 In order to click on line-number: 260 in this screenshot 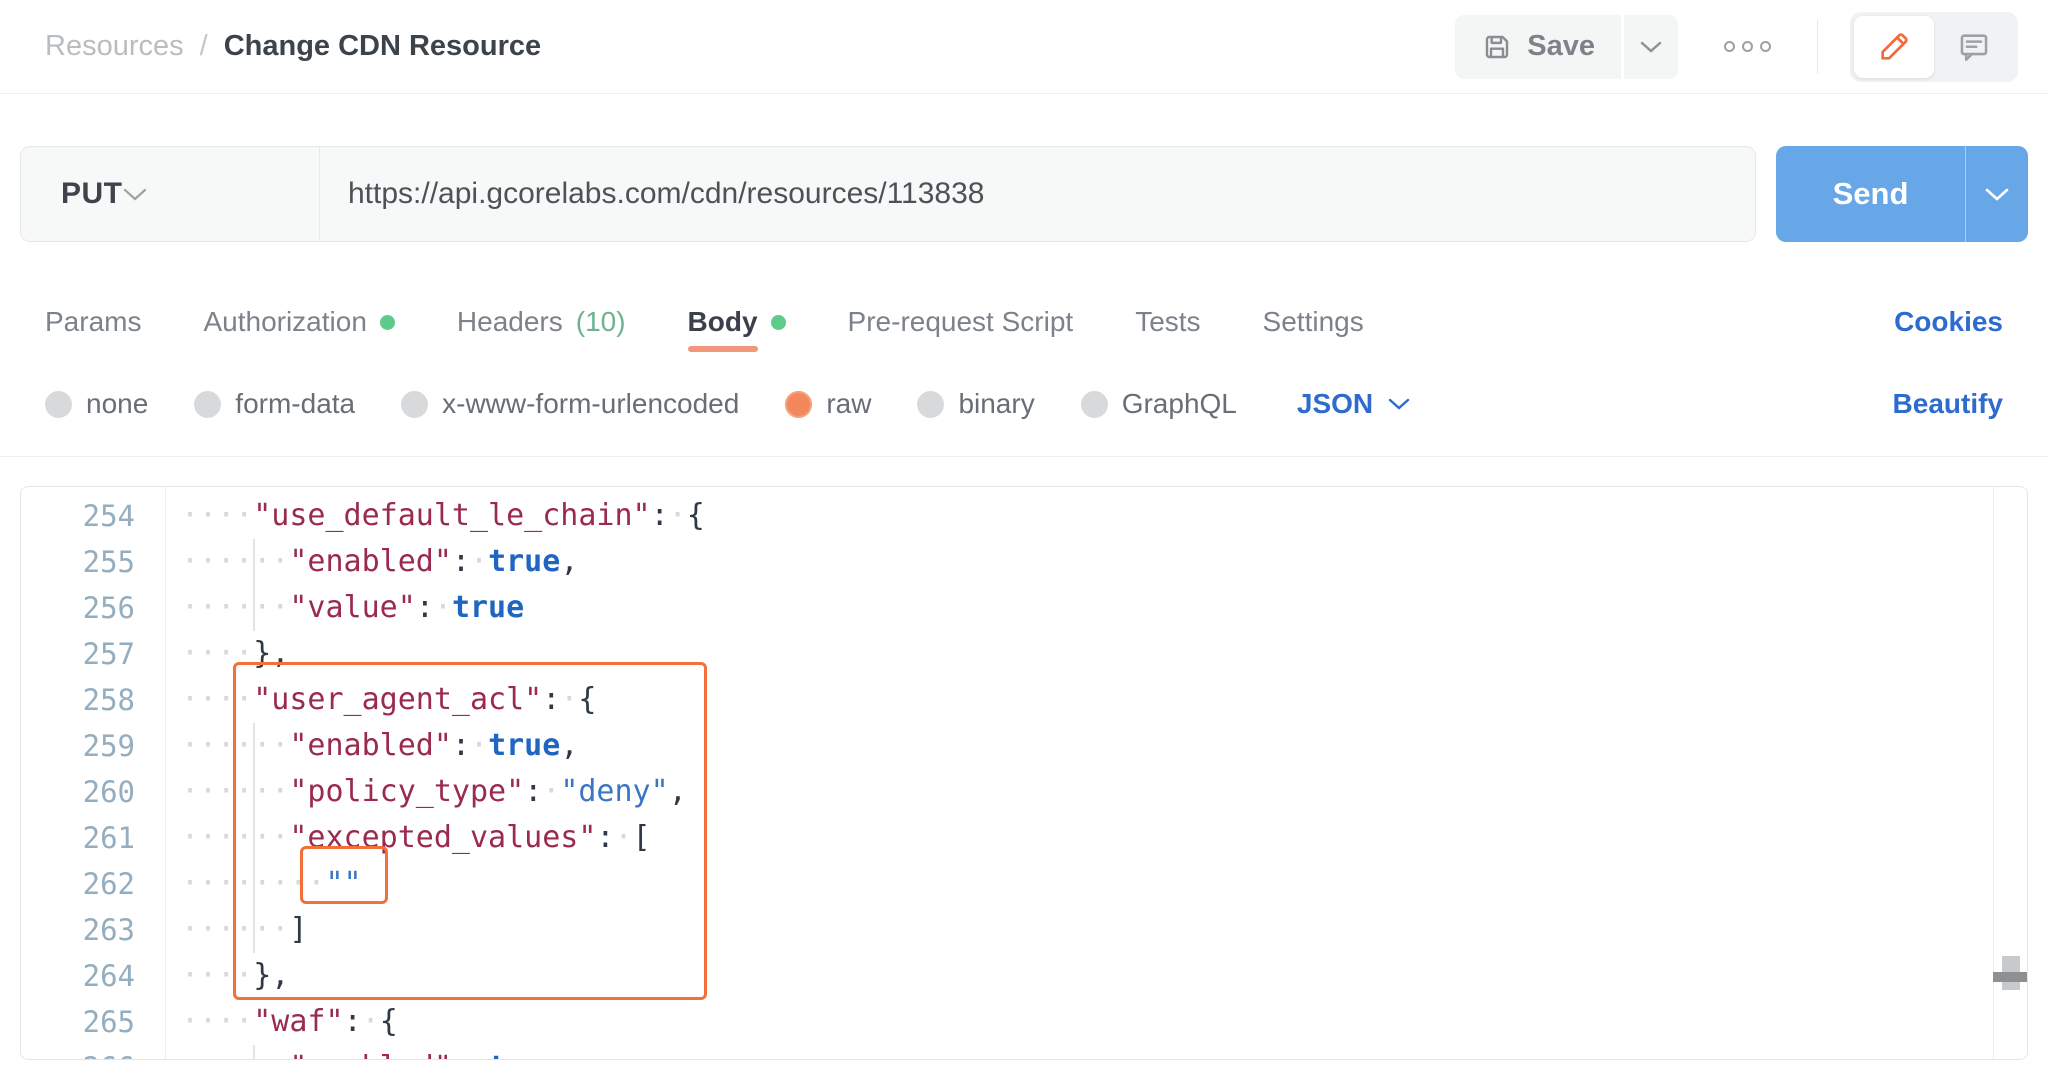, I will do `click(108, 792)`.